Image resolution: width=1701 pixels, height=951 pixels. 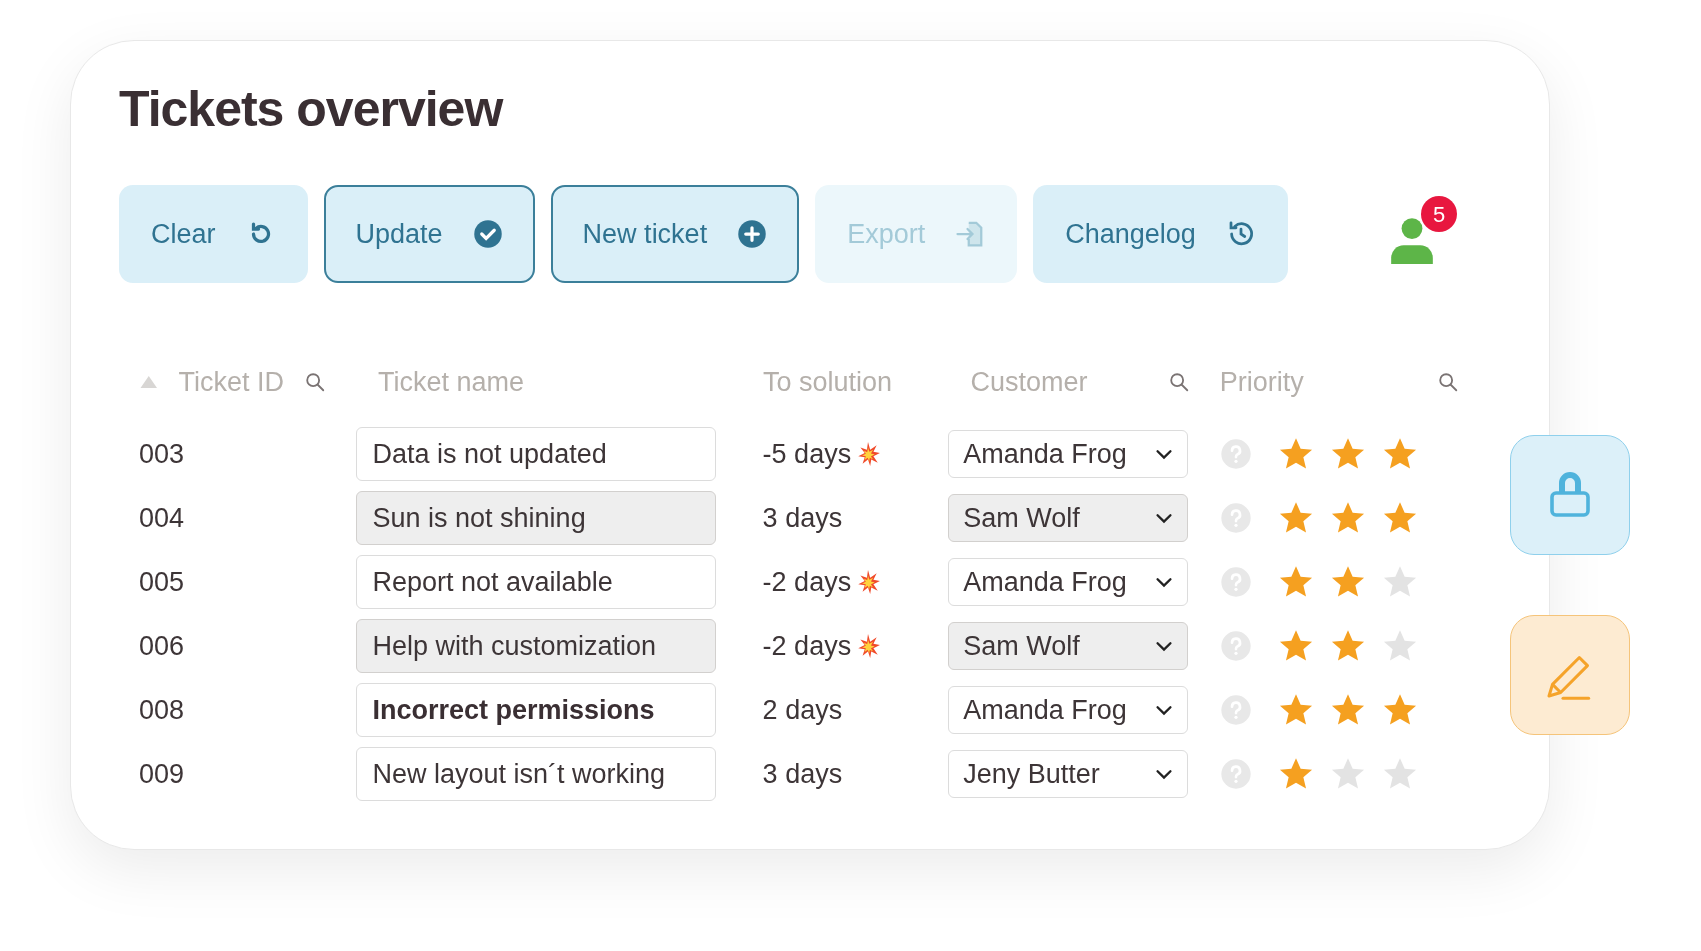 I want to click on check-icon, so click(x=487, y=234).